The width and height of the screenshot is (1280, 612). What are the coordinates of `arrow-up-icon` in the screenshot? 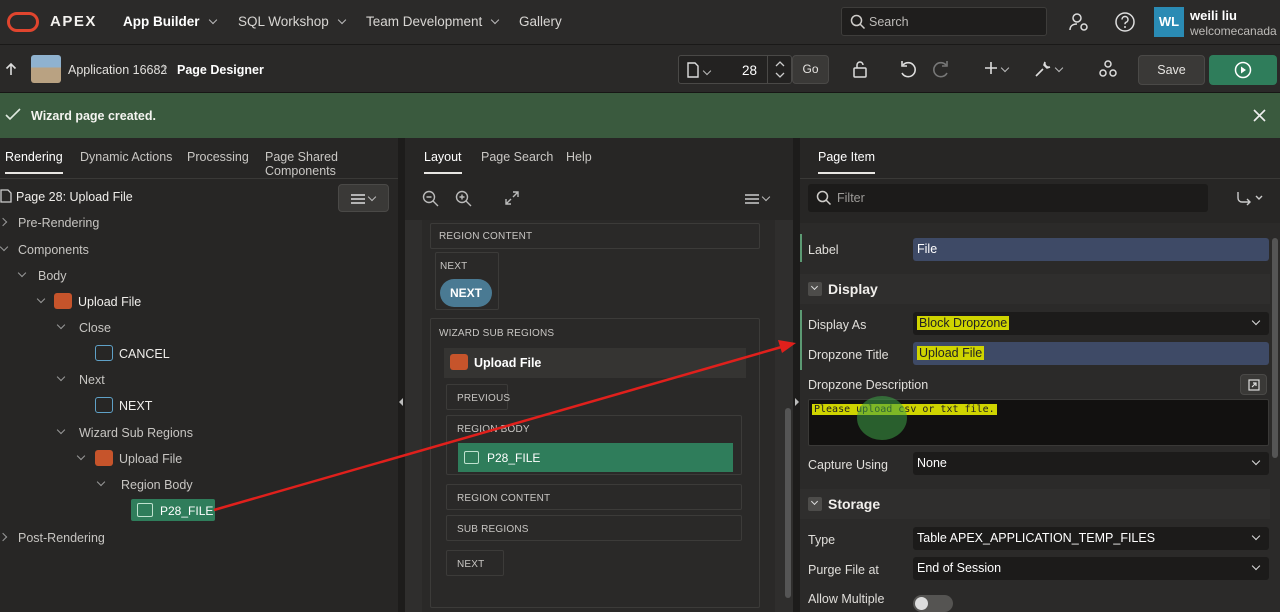 It's located at (11, 69).